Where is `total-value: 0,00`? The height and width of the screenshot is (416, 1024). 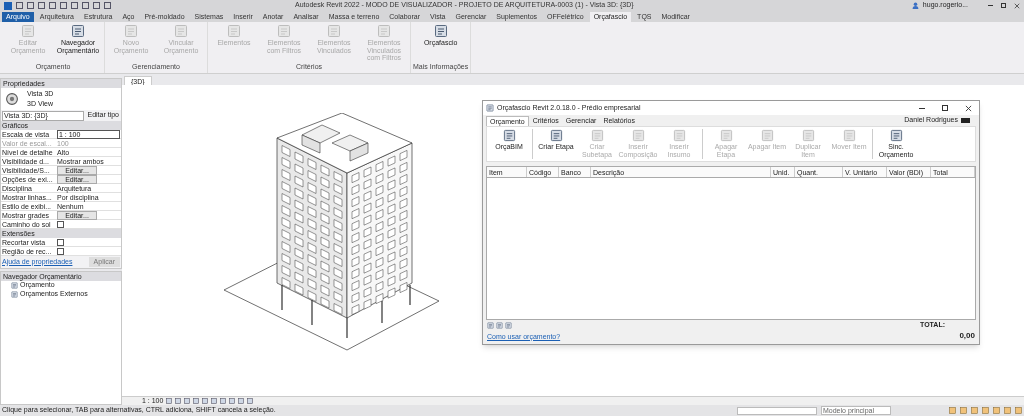 total-value: 0,00 is located at coordinates (967, 336).